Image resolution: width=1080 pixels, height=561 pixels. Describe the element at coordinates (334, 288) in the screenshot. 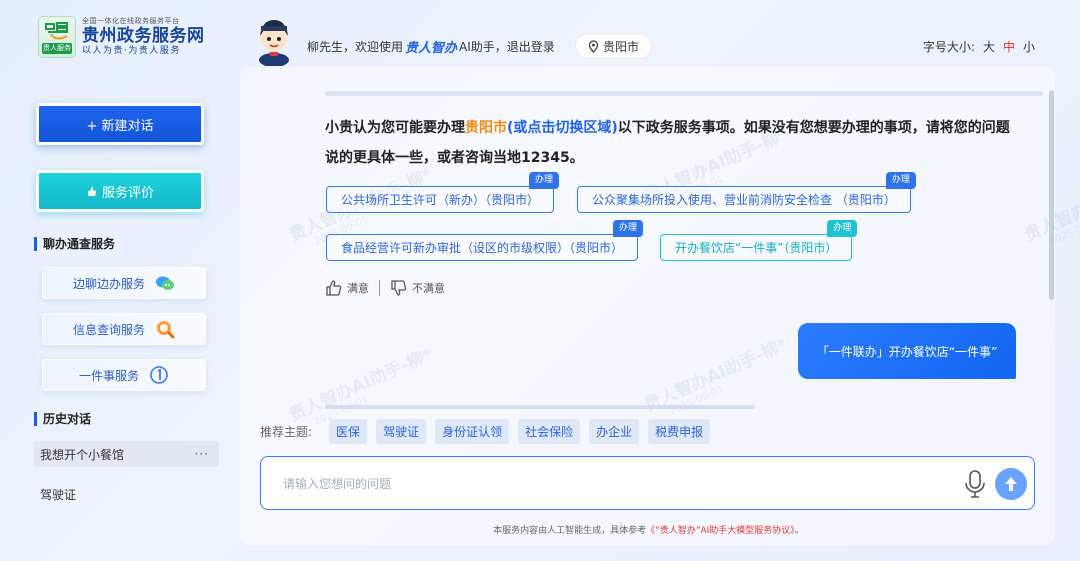

I see `thumbs-up-icon` at that location.